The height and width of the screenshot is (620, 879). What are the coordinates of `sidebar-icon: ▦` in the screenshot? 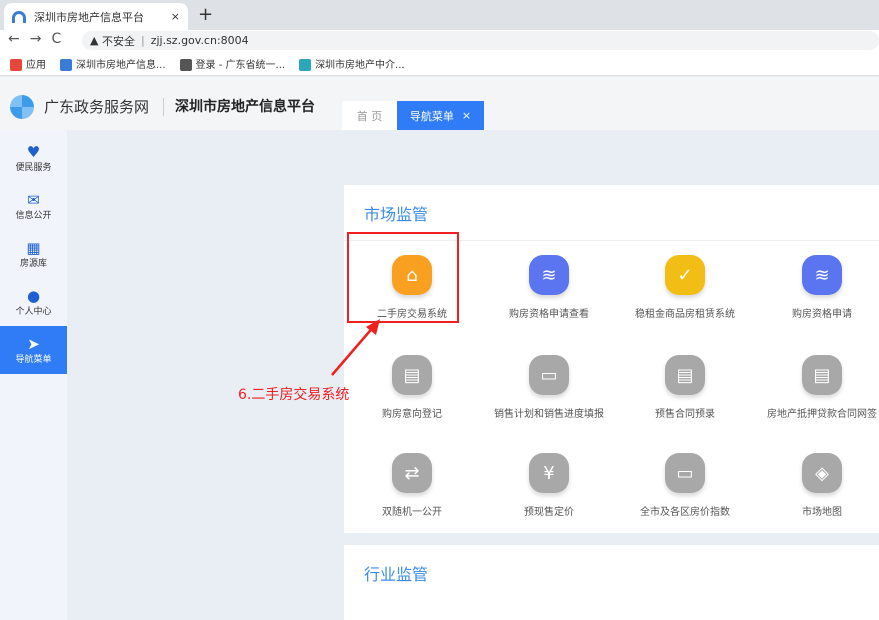 It's located at (33, 247).